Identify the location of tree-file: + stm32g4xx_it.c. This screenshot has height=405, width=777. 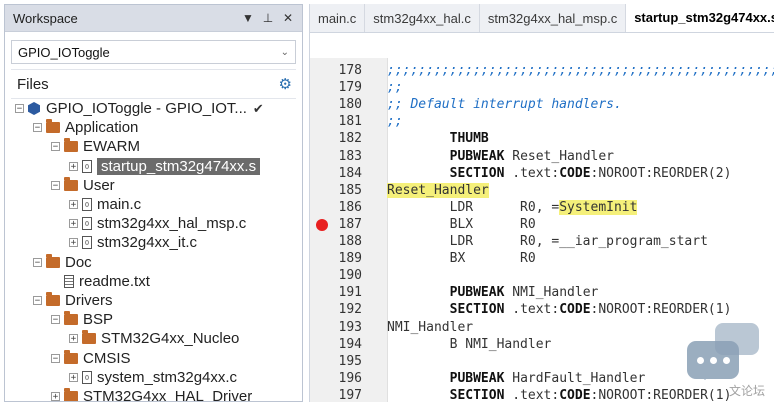
(153, 242).